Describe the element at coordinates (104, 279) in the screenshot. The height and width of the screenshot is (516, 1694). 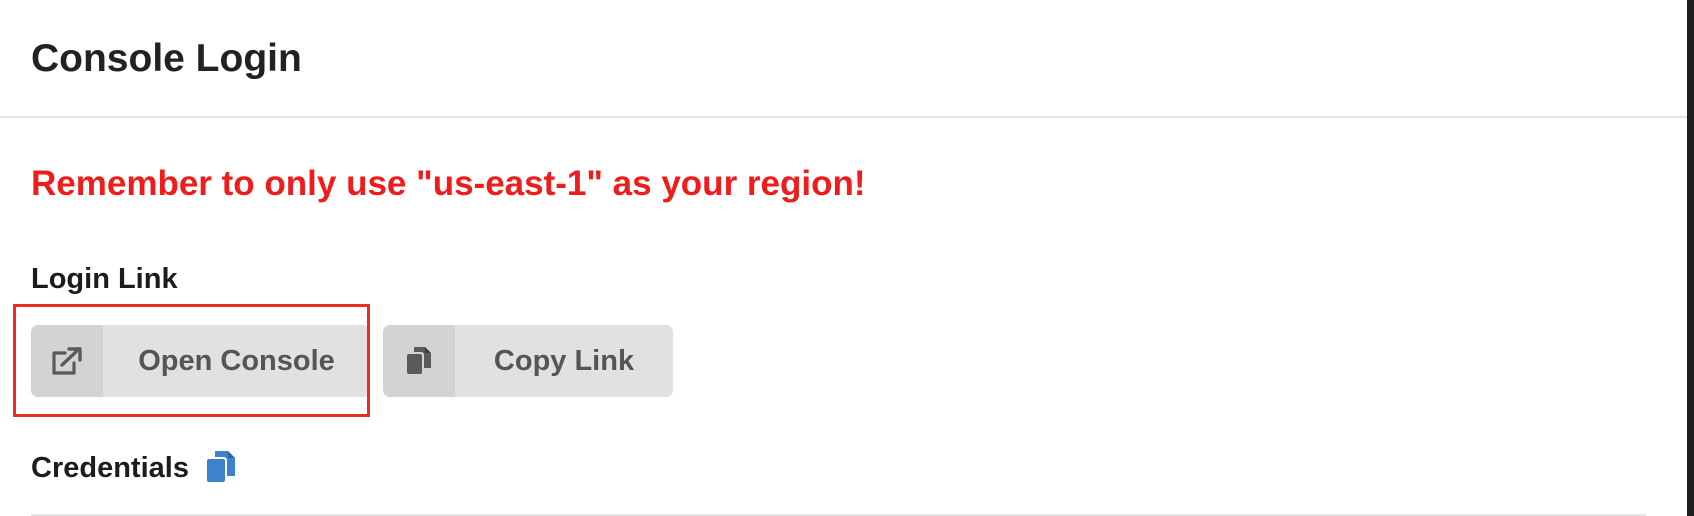
I see `login-link-heading: Login Link` at that location.